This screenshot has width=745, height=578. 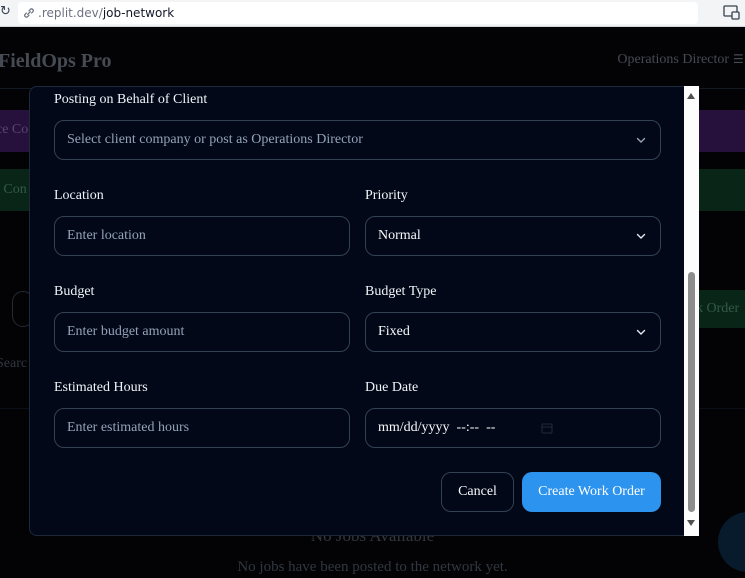 I want to click on budget-type-label: Budget Type, so click(x=401, y=291).